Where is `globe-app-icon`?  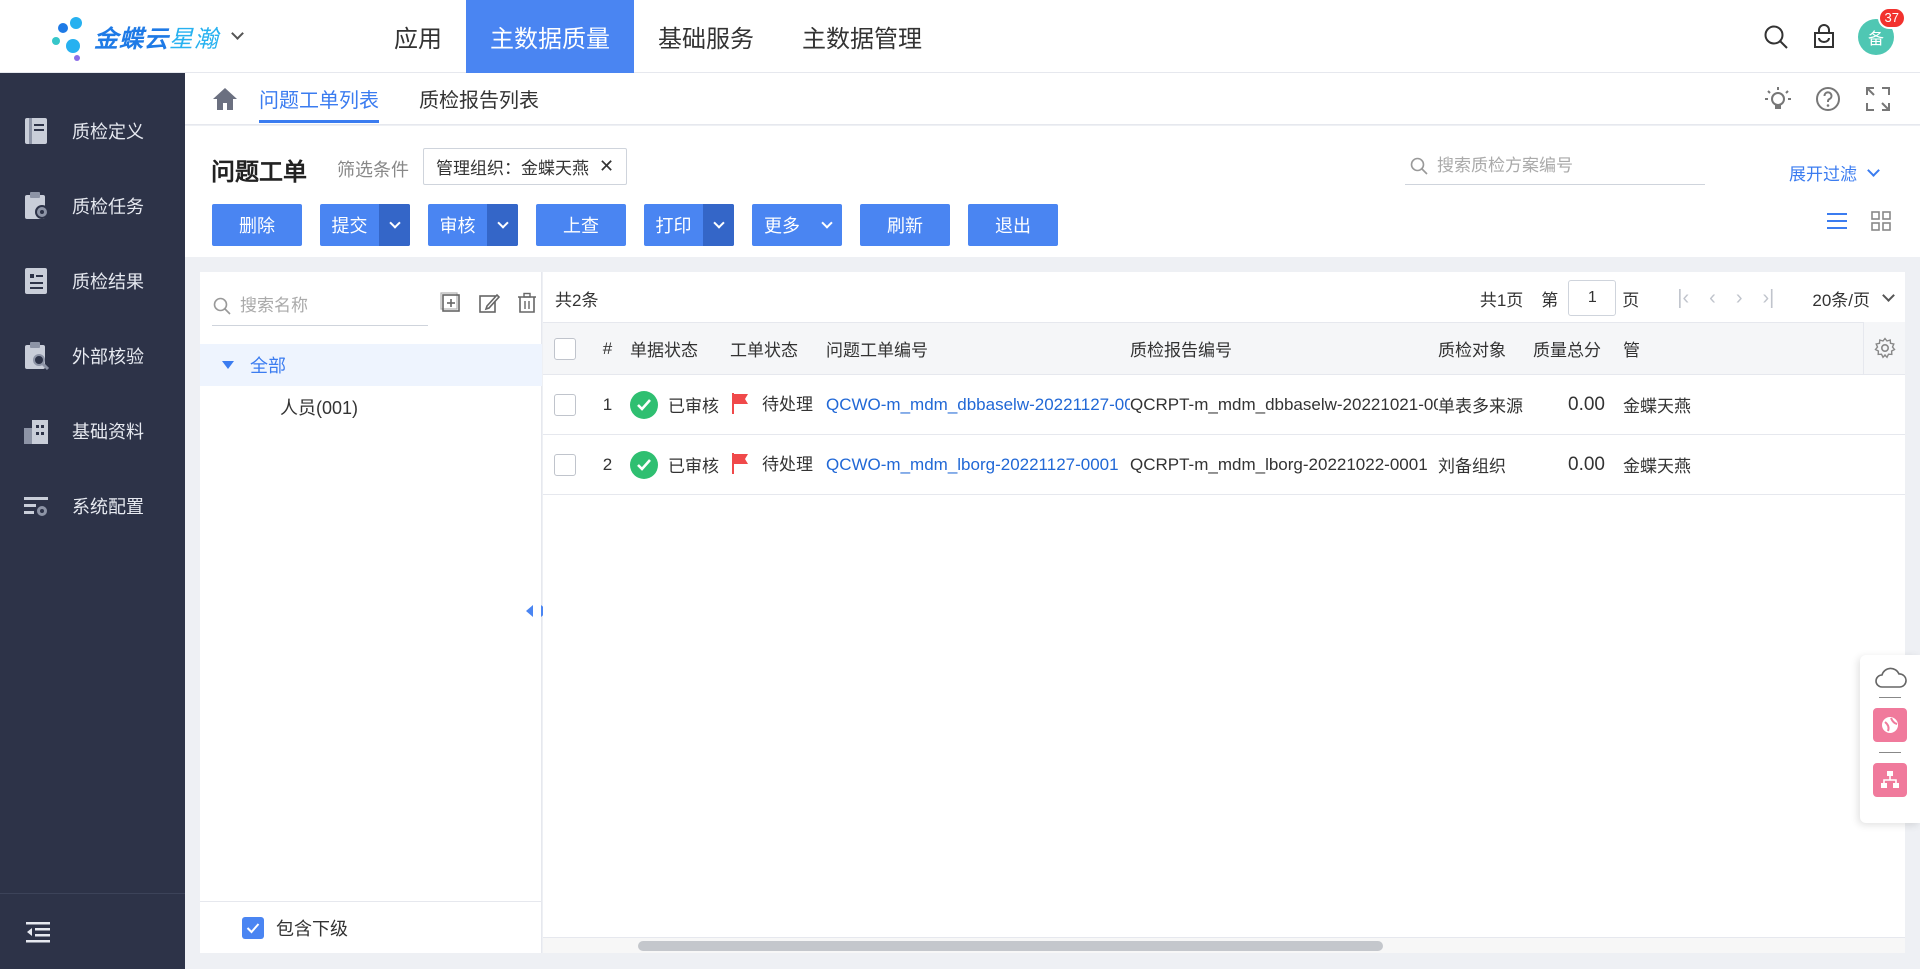 globe-app-icon is located at coordinates (1890, 725).